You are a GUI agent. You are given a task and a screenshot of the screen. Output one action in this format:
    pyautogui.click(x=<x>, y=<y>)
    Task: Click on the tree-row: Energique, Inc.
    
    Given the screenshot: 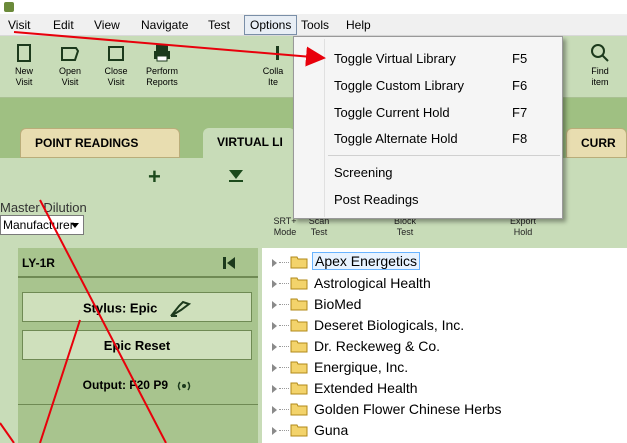 What is the action you would take?
    pyautogui.click(x=444, y=367)
    